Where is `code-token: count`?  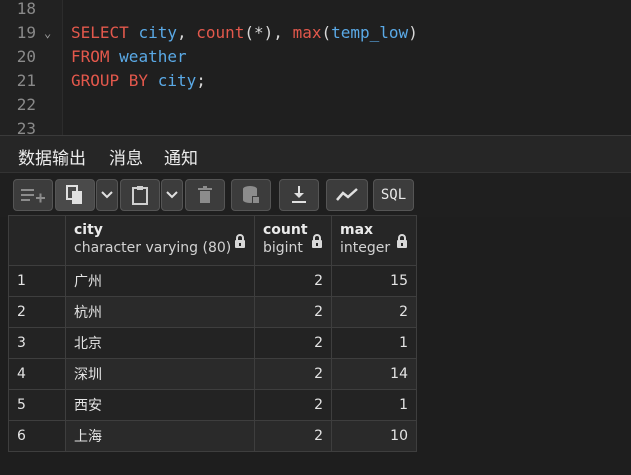 code-token: count is located at coordinates (220, 32).